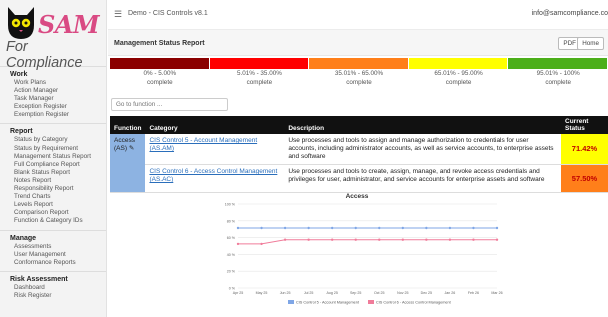 The image size is (608, 317). I want to click on chart-title: Access, so click(357, 196).